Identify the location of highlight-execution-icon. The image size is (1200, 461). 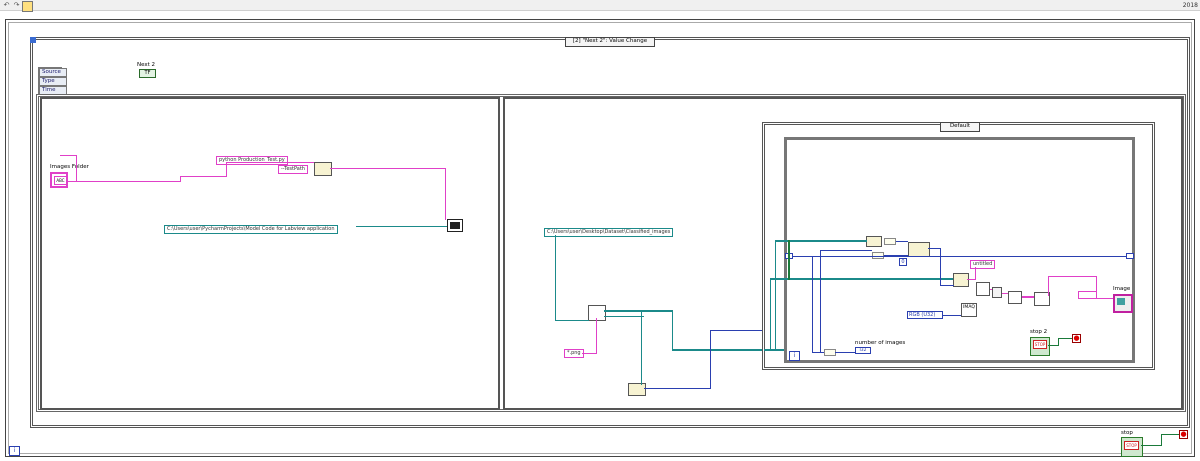
(27, 6).